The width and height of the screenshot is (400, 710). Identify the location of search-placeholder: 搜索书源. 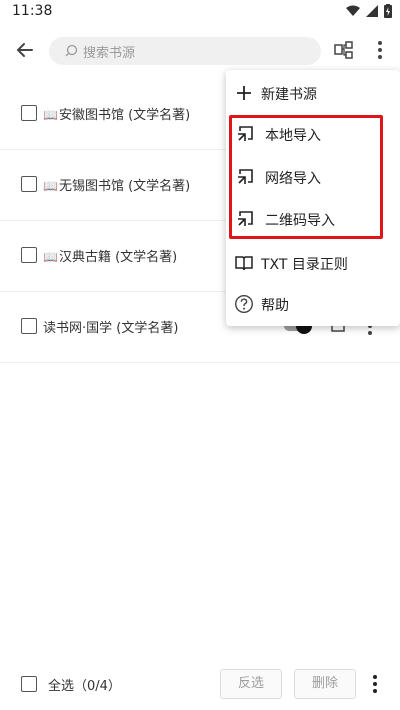
(109, 53).